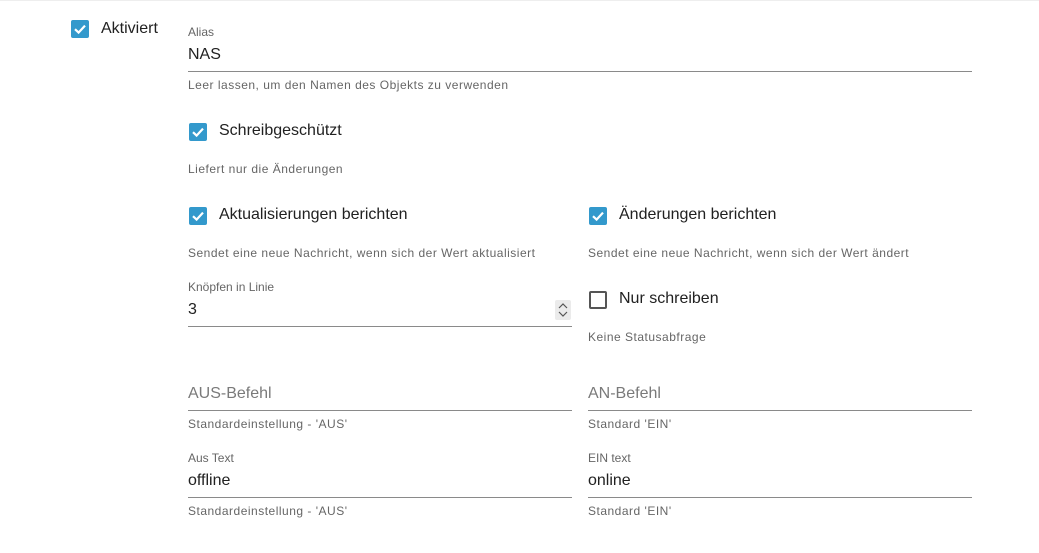  Describe the element at coordinates (192, 310) in the screenshot. I see `buttons-in-line-input: 3` at that location.